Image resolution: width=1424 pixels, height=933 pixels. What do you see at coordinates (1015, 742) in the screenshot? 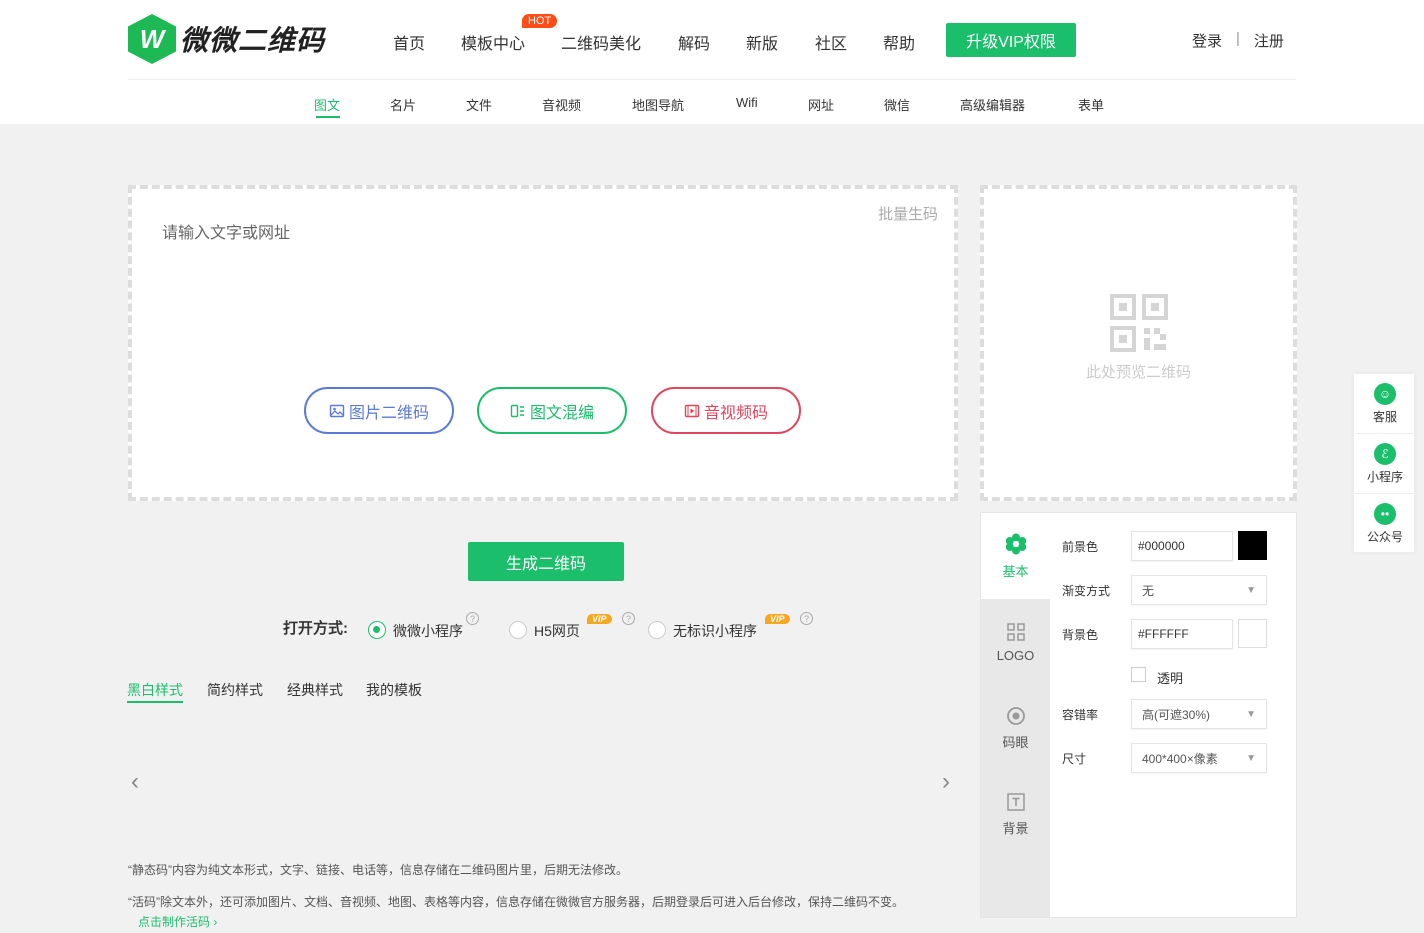
I see `settings-tab-eye-label: 码眼` at bounding box center [1015, 742].